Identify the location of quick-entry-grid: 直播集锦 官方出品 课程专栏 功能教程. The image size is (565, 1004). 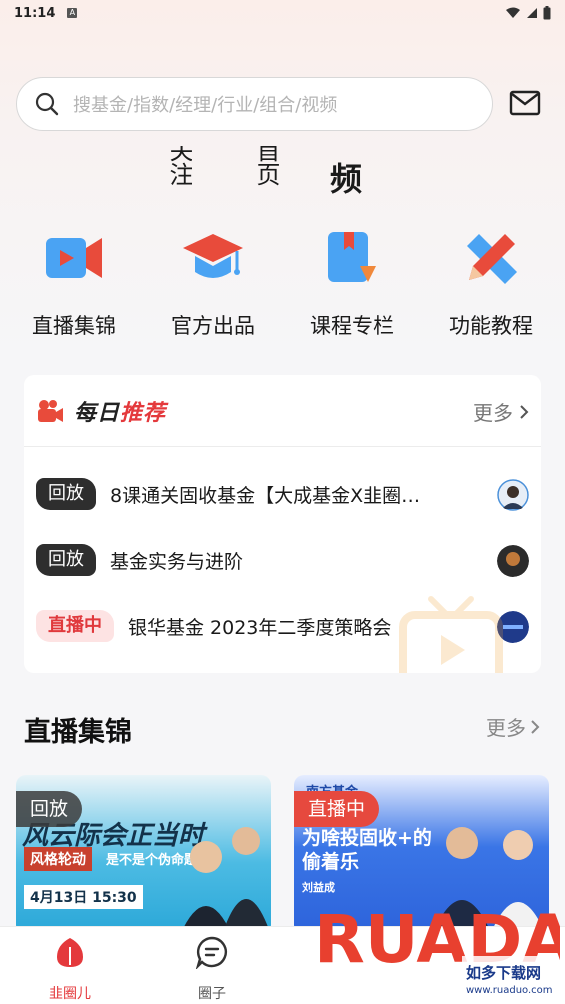
(282, 282).